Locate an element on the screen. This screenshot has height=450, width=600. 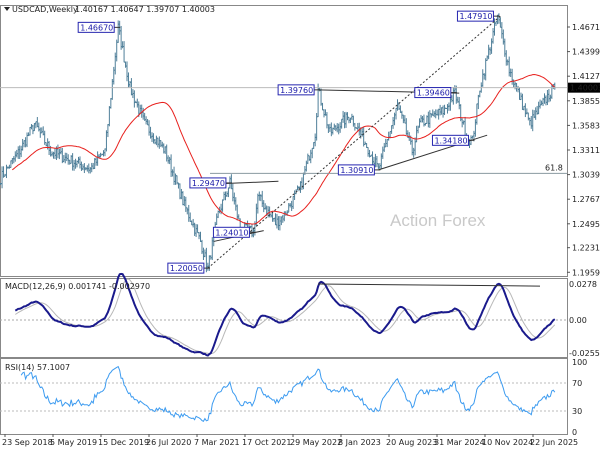
annotation-label: 1.47910 is located at coordinates (475, 16).